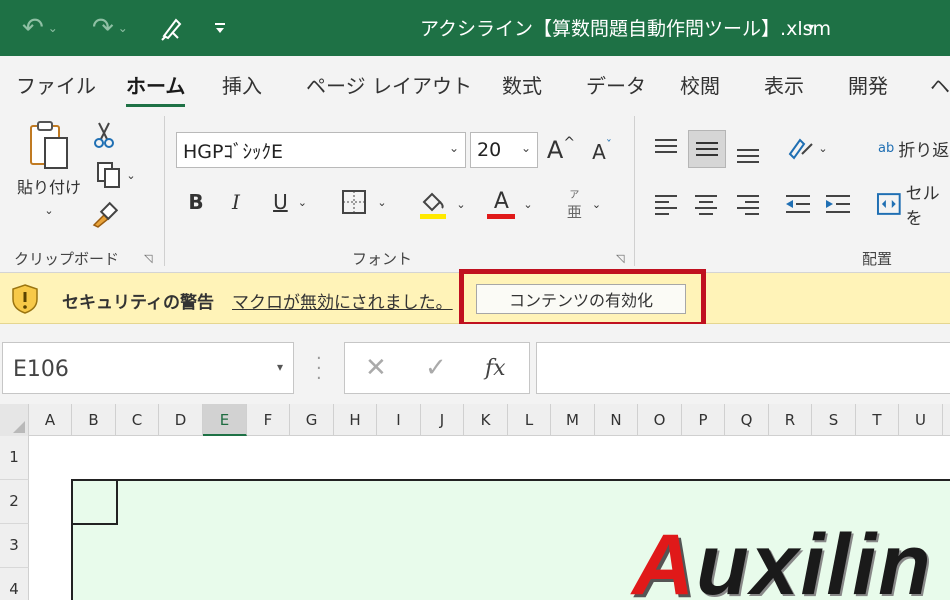  Describe the element at coordinates (504, 150) in the screenshot. I see `font-size-combo: 20 ⌄` at that location.